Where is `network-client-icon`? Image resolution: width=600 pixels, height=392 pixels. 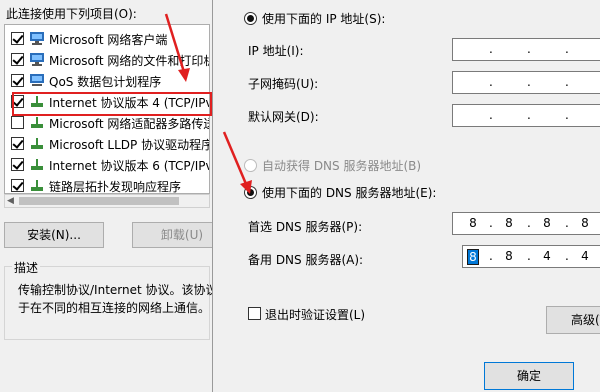 network-client-icon is located at coordinates (37, 38).